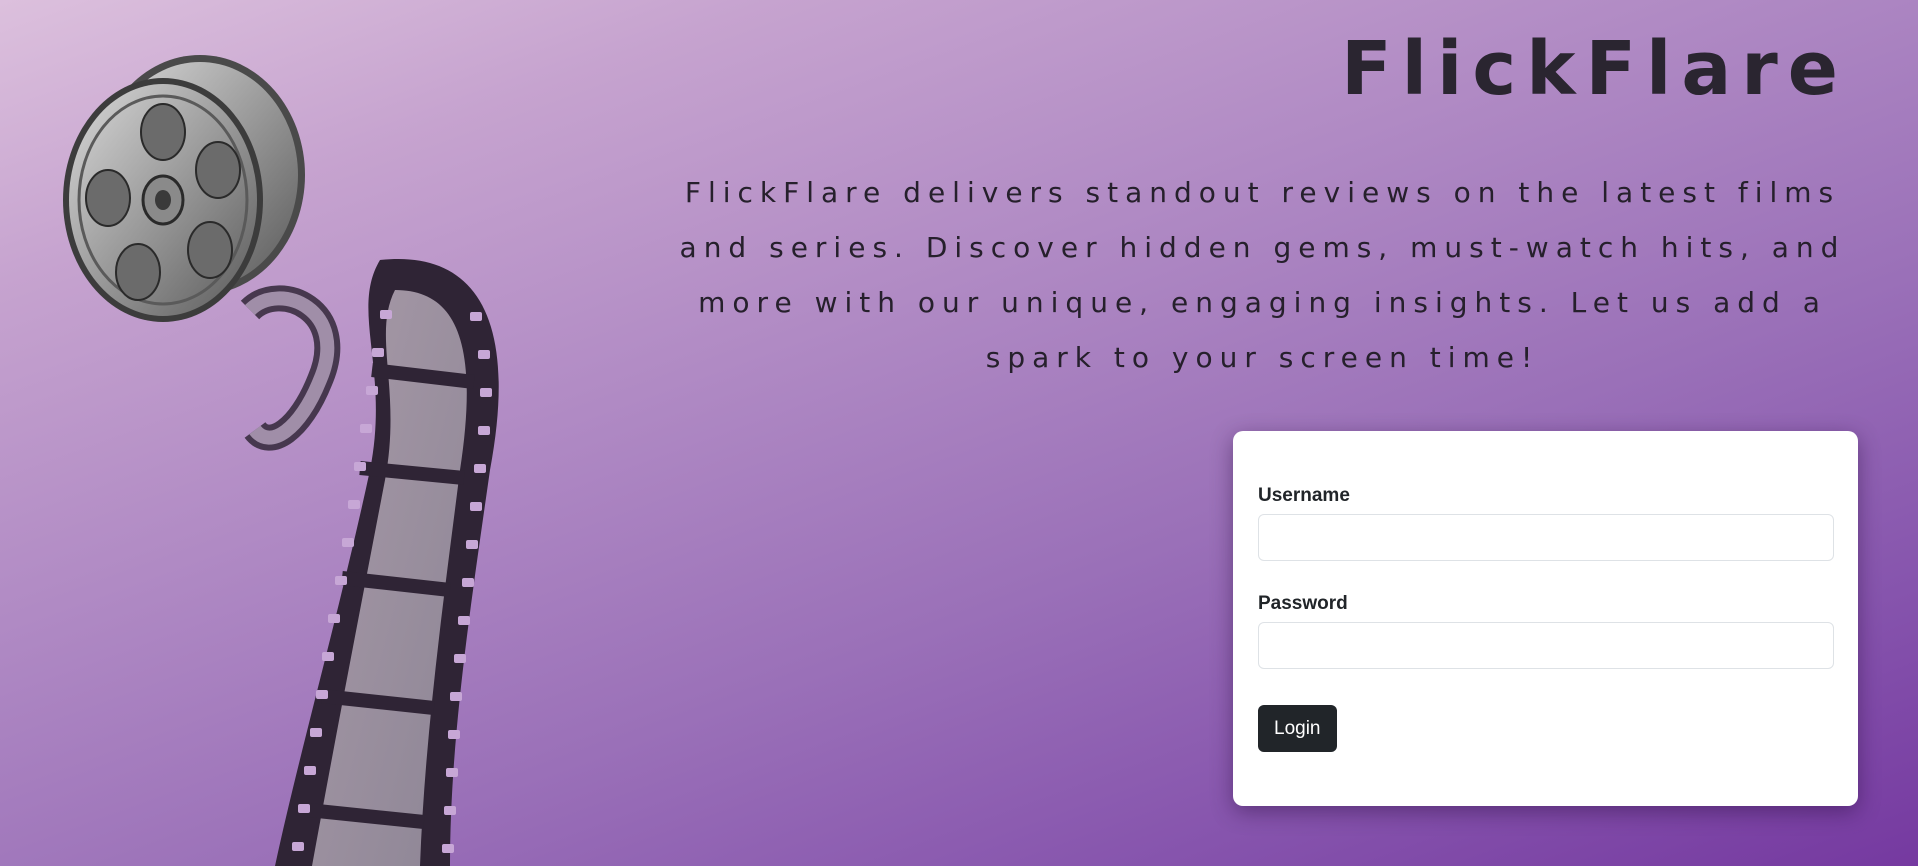  What do you see at coordinates (1546, 537) in the screenshot?
I see `username-input` at bounding box center [1546, 537].